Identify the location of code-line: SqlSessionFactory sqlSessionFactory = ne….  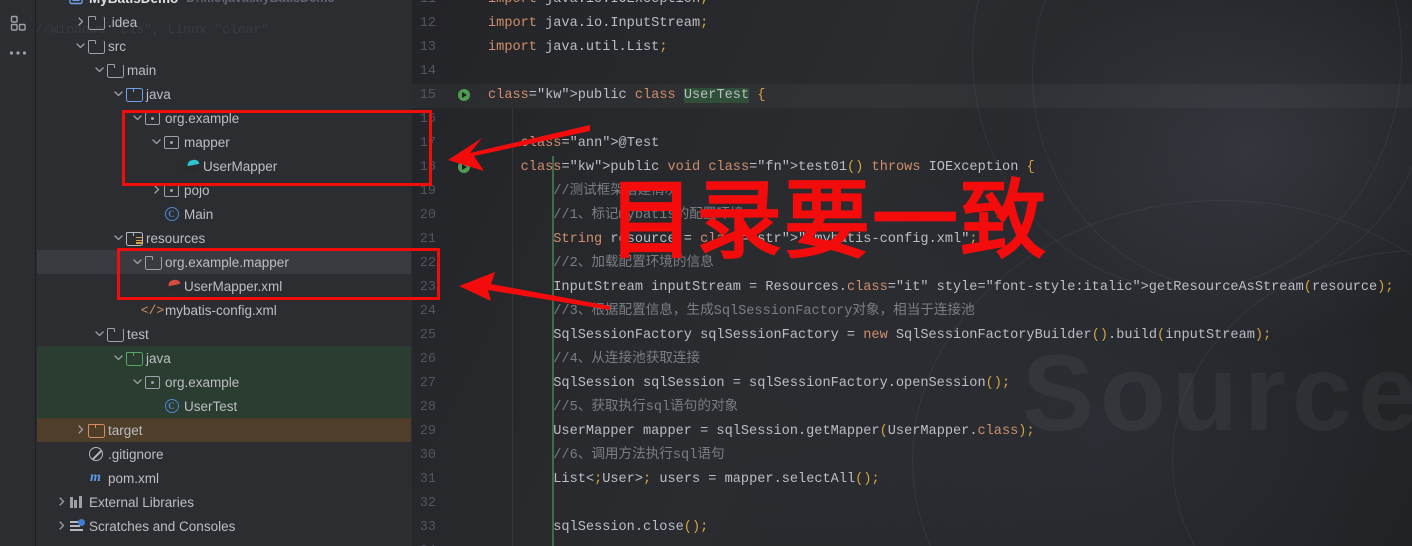
(879, 336).